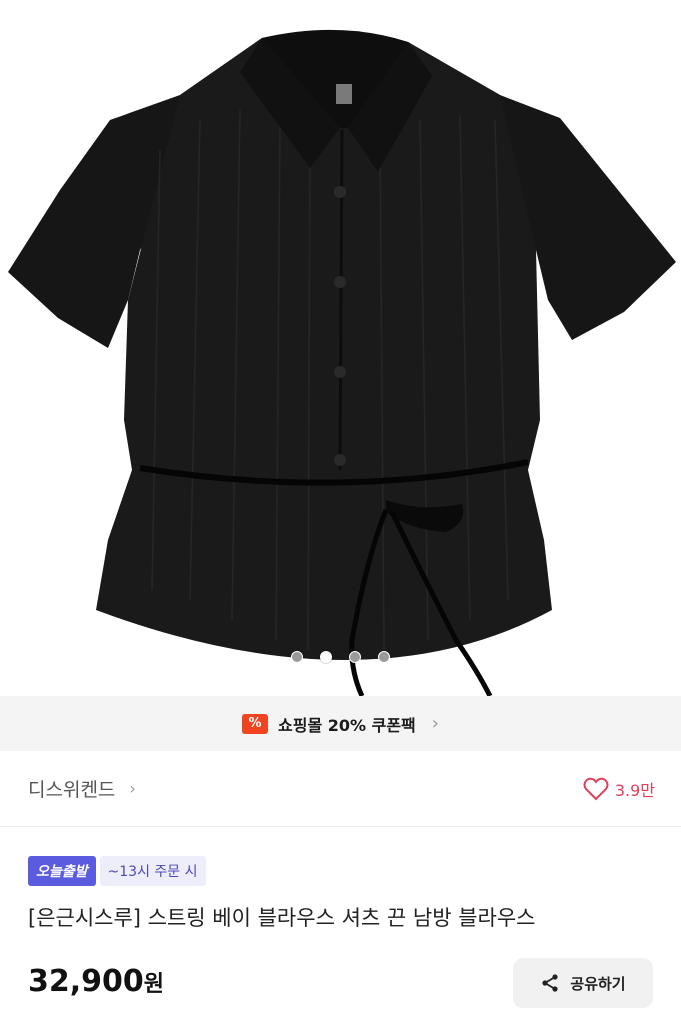 The height and width of the screenshot is (1024, 681). What do you see at coordinates (152, 871) in the screenshot?
I see `delivery-cutoff: ~13시 주문 시` at bounding box center [152, 871].